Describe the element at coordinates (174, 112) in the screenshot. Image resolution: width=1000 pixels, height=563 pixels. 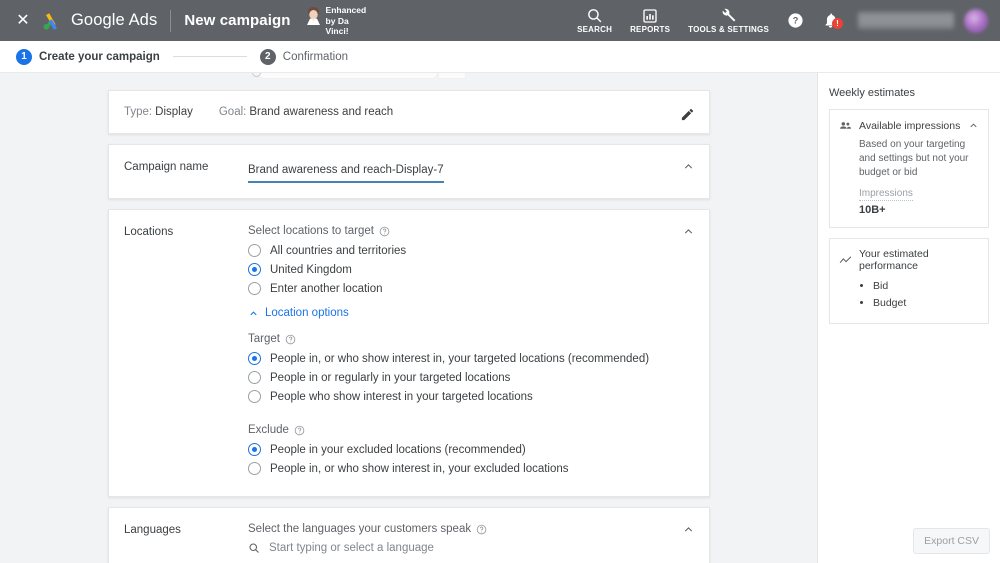
I see `summary-type-value: Display` at that location.